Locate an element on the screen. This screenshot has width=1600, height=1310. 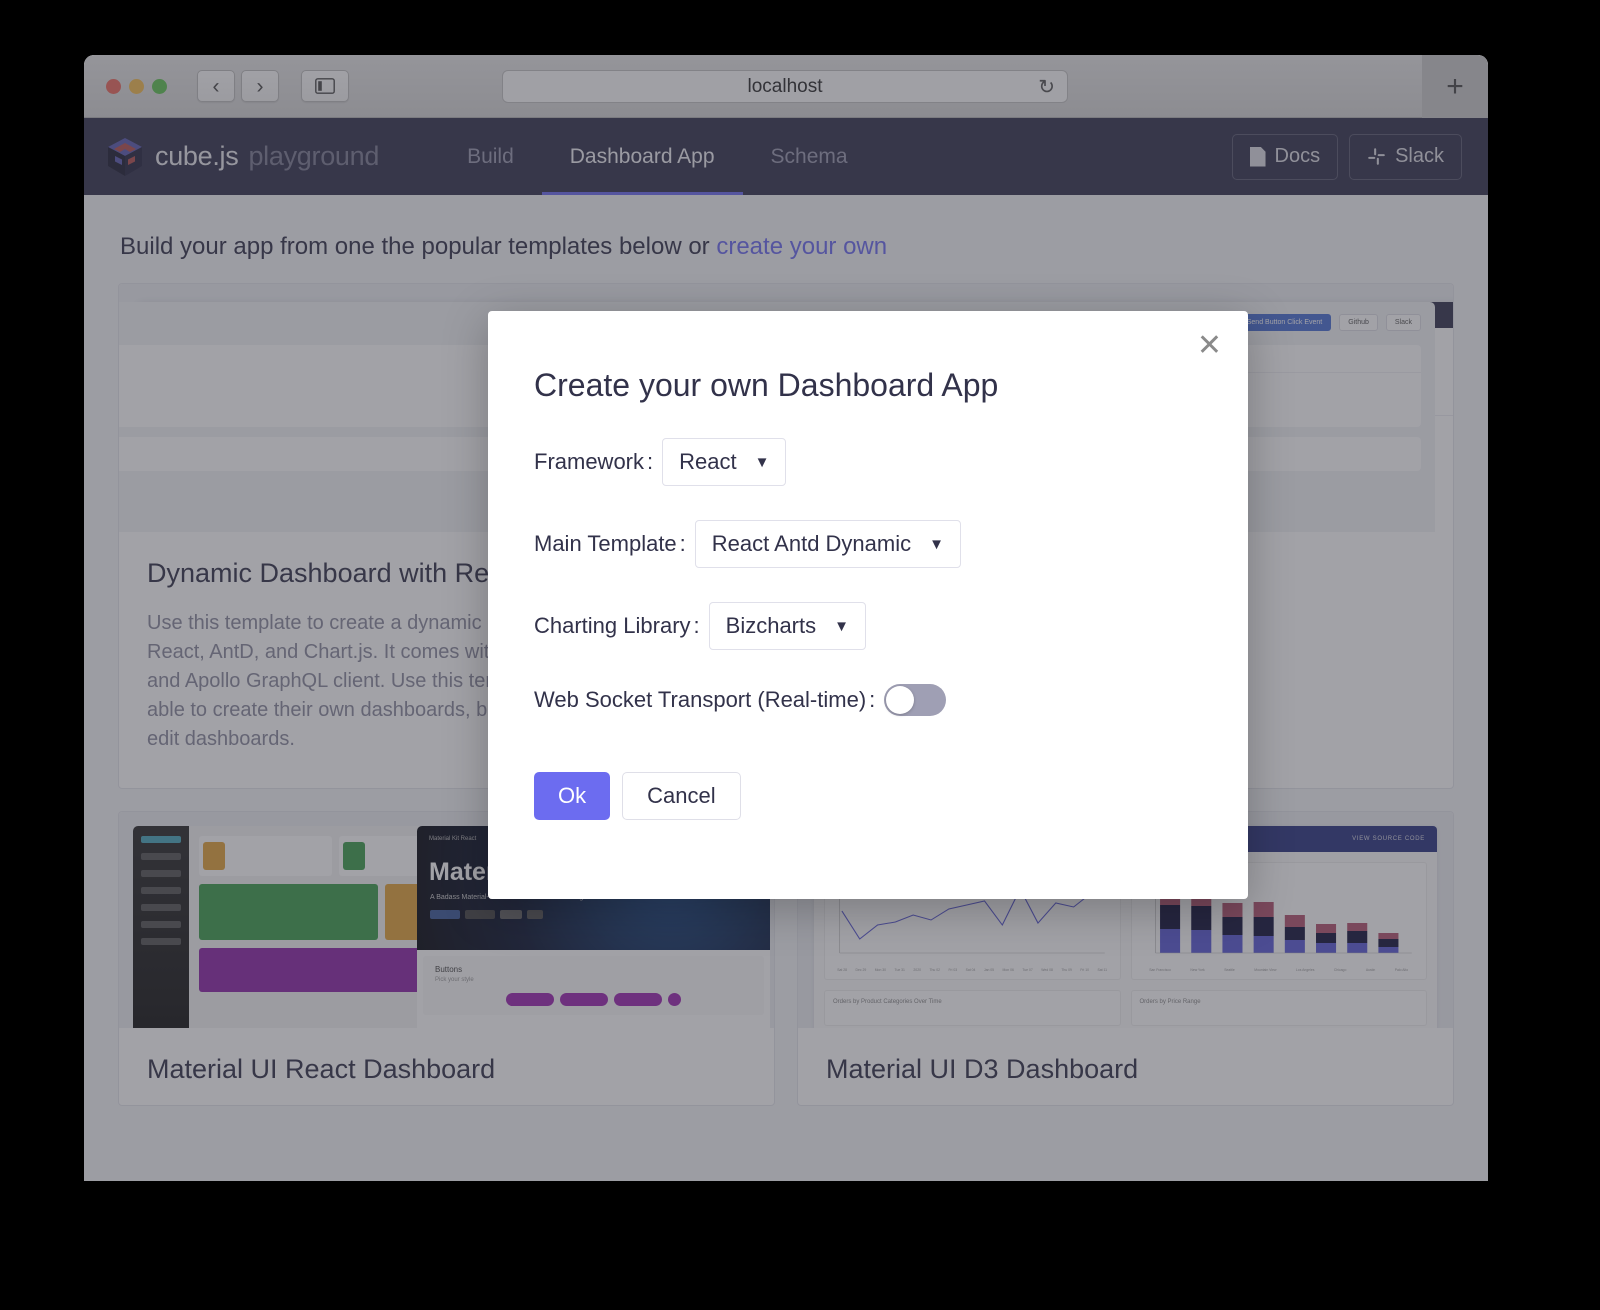
framework-value: React is located at coordinates (708, 461).